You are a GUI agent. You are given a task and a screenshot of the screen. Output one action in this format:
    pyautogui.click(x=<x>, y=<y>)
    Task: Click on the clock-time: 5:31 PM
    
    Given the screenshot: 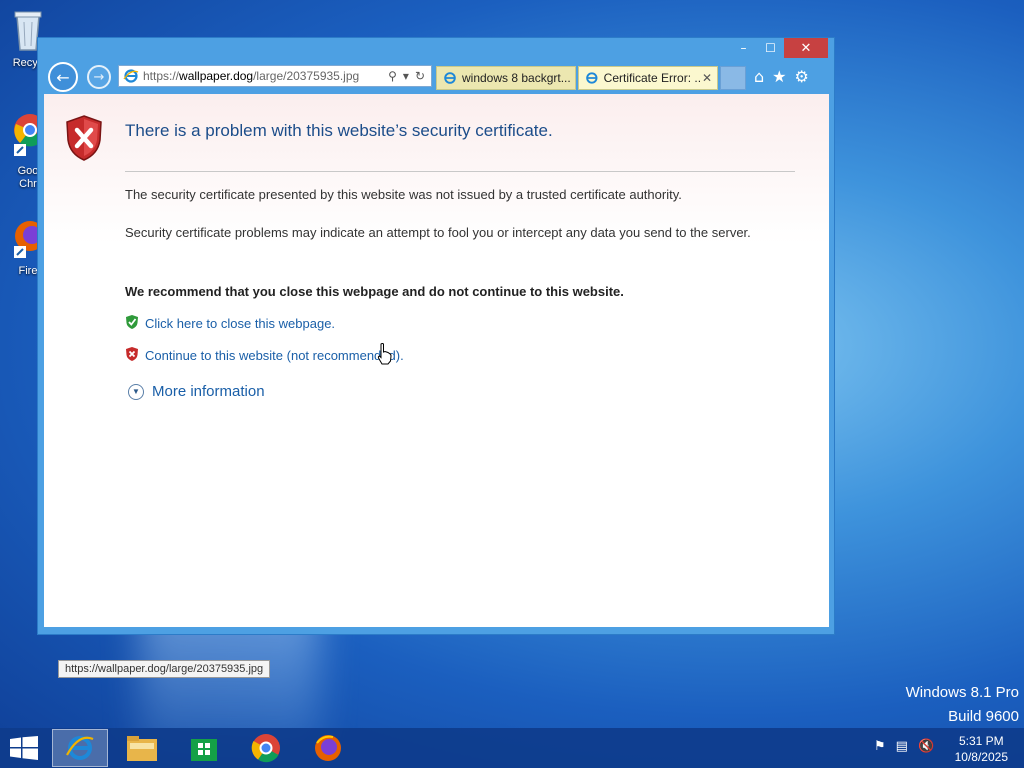 What is the action you would take?
    pyautogui.click(x=981, y=741)
    